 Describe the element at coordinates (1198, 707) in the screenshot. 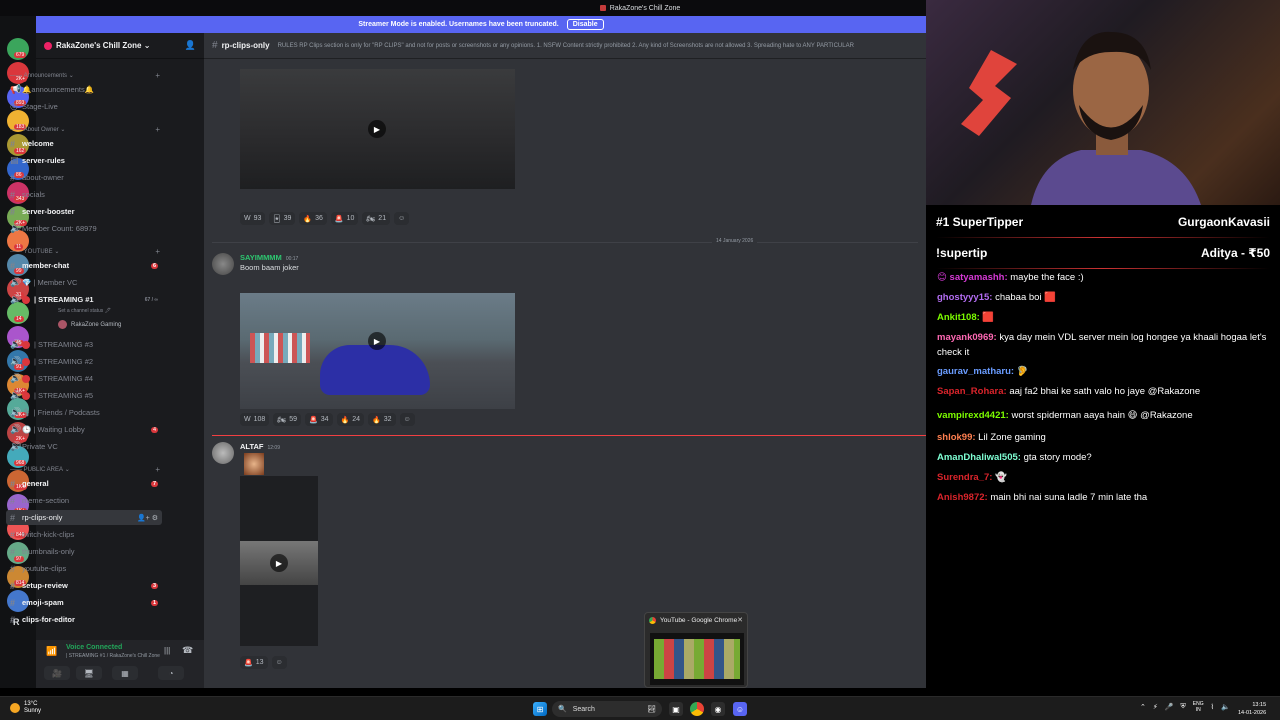

I see `language-indicator: ENG IN` at that location.